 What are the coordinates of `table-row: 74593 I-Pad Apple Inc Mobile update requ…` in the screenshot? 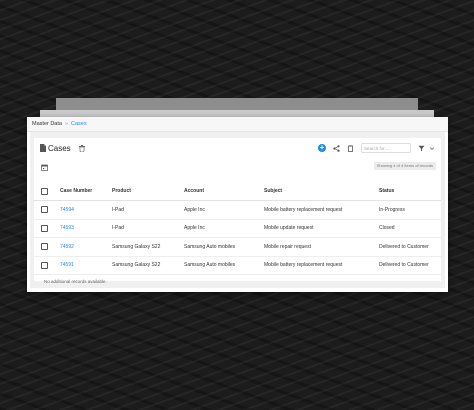 It's located at (237, 228).